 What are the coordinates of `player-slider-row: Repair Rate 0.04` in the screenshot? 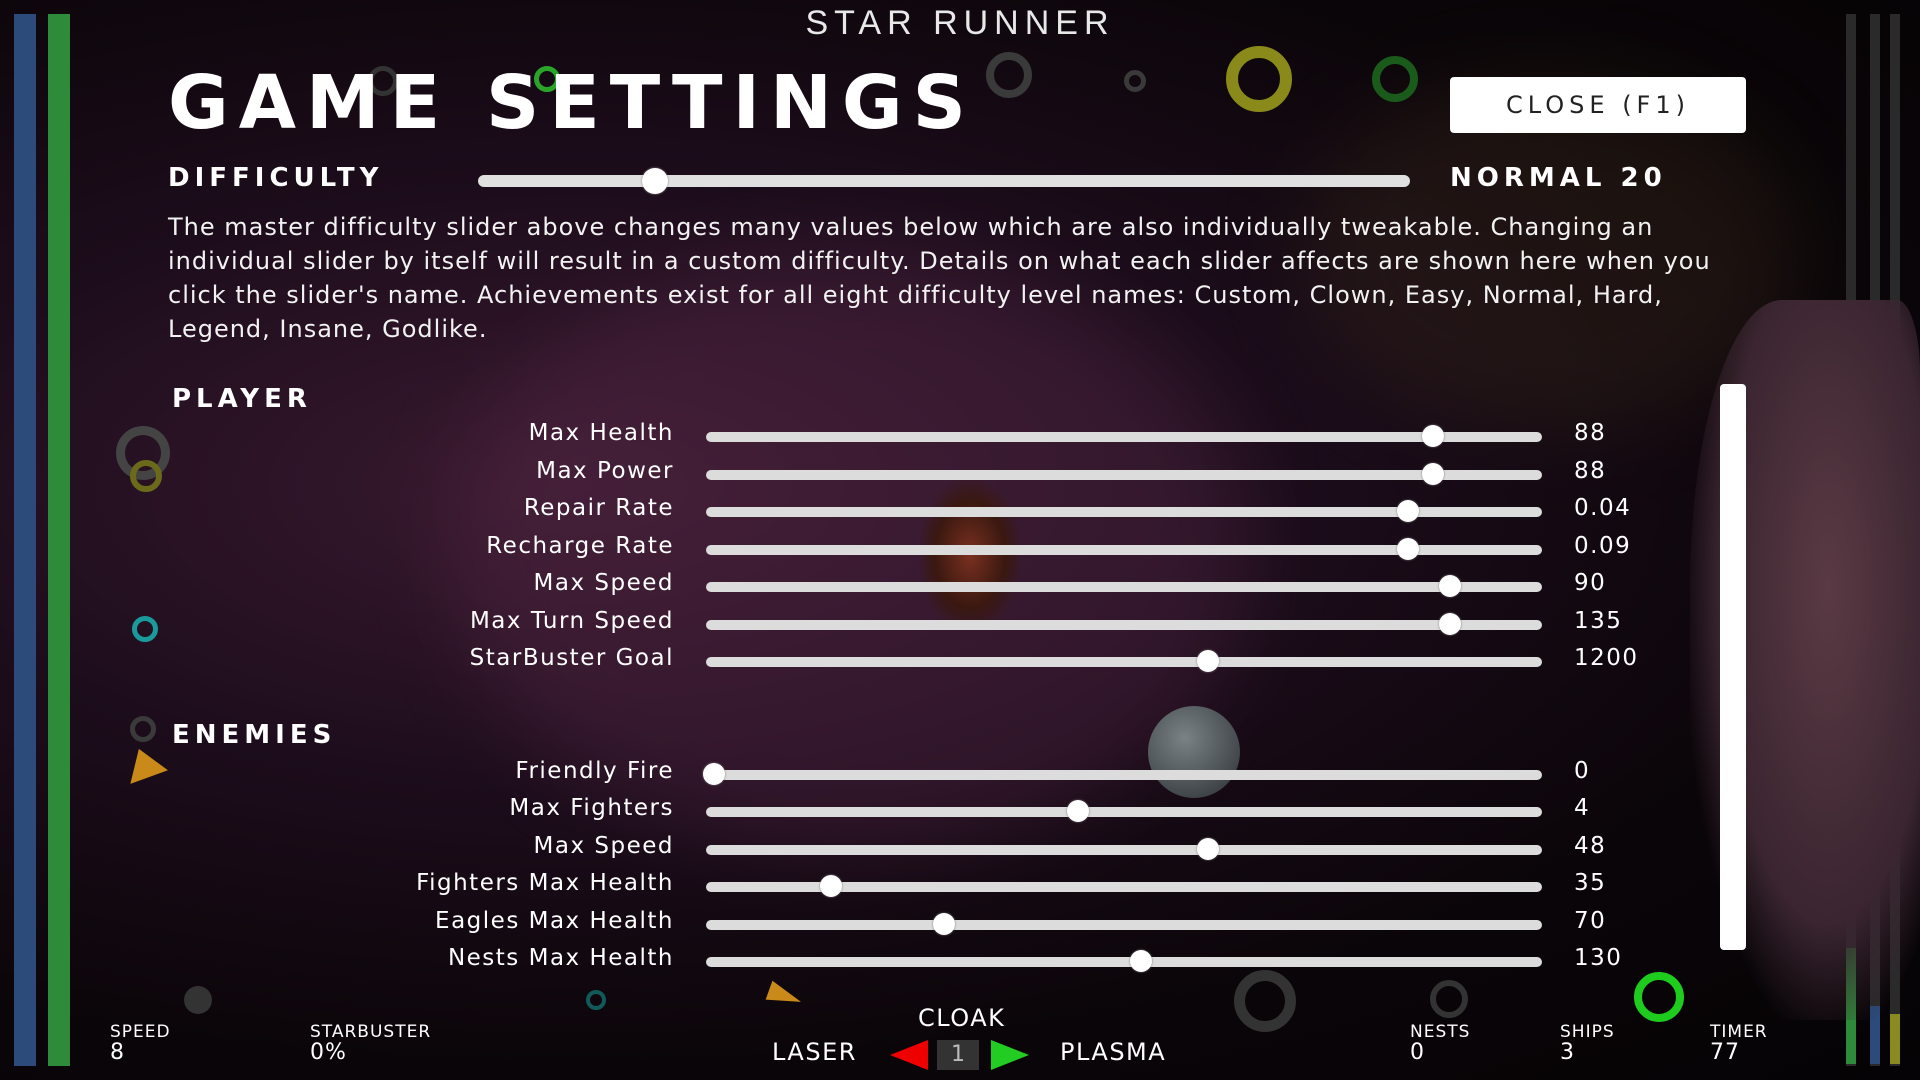 It's located at (875, 512).